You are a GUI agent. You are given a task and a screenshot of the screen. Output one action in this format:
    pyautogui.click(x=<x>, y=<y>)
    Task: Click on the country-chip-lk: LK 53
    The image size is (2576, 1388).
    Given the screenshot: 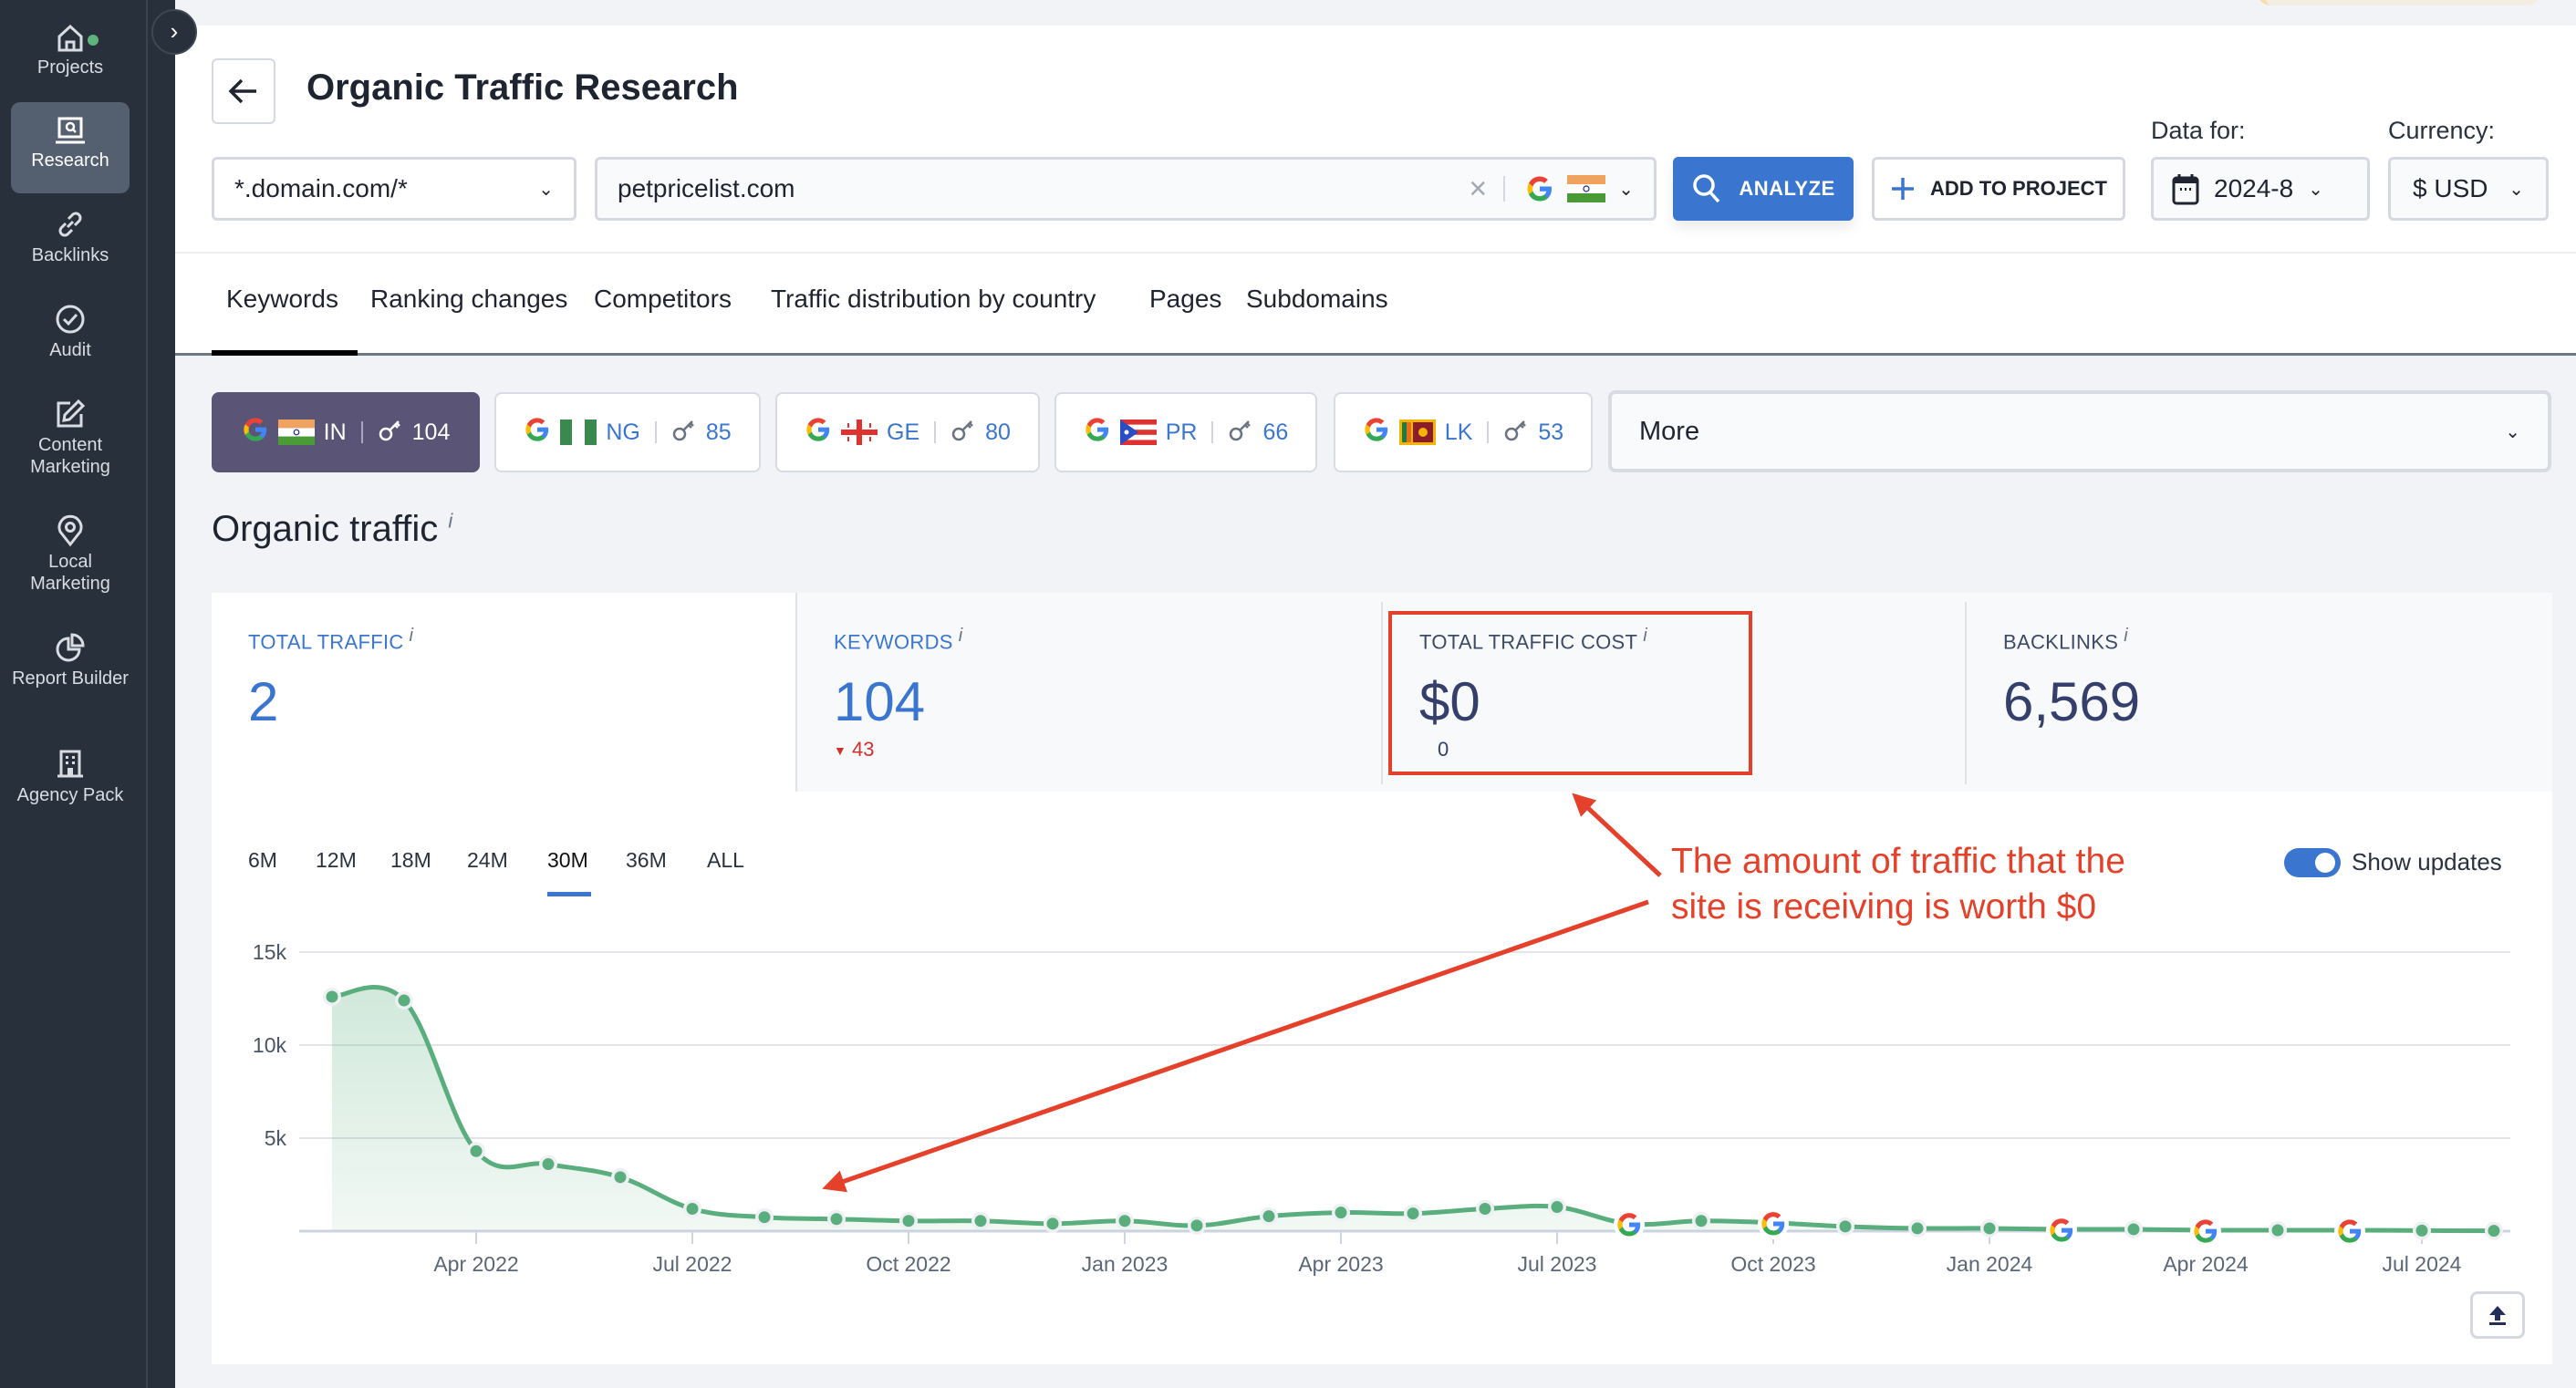 What is the action you would take?
    pyautogui.click(x=1463, y=432)
    